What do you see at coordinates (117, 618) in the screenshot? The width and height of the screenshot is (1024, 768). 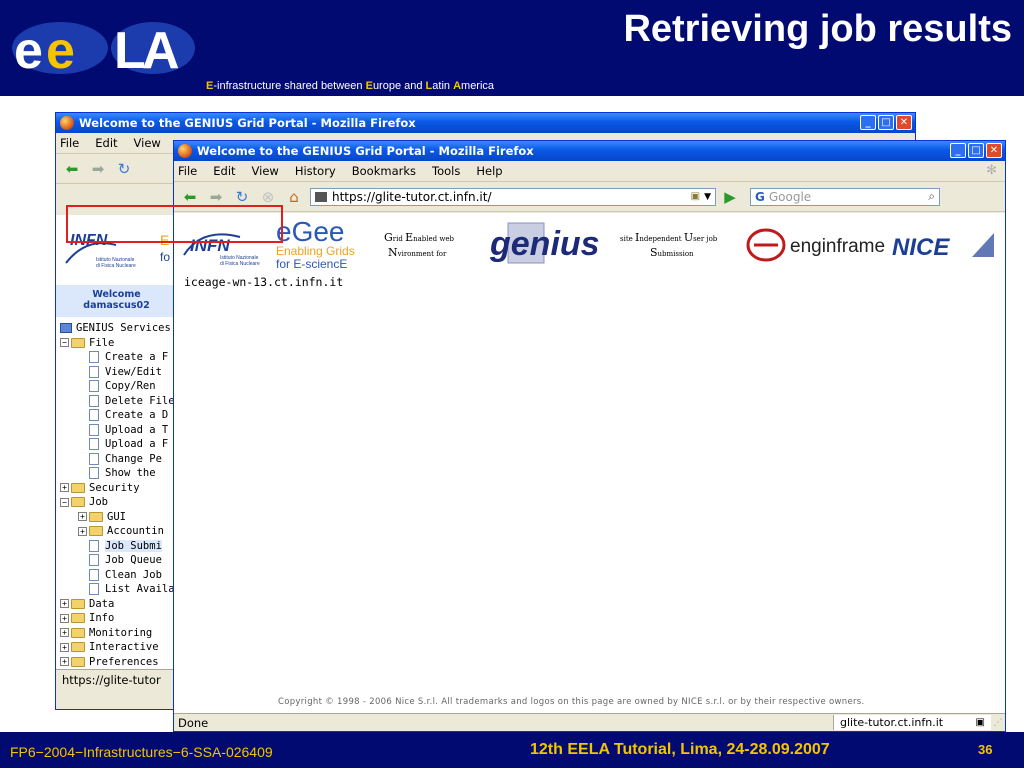 I see `tree-item: + Info` at bounding box center [117, 618].